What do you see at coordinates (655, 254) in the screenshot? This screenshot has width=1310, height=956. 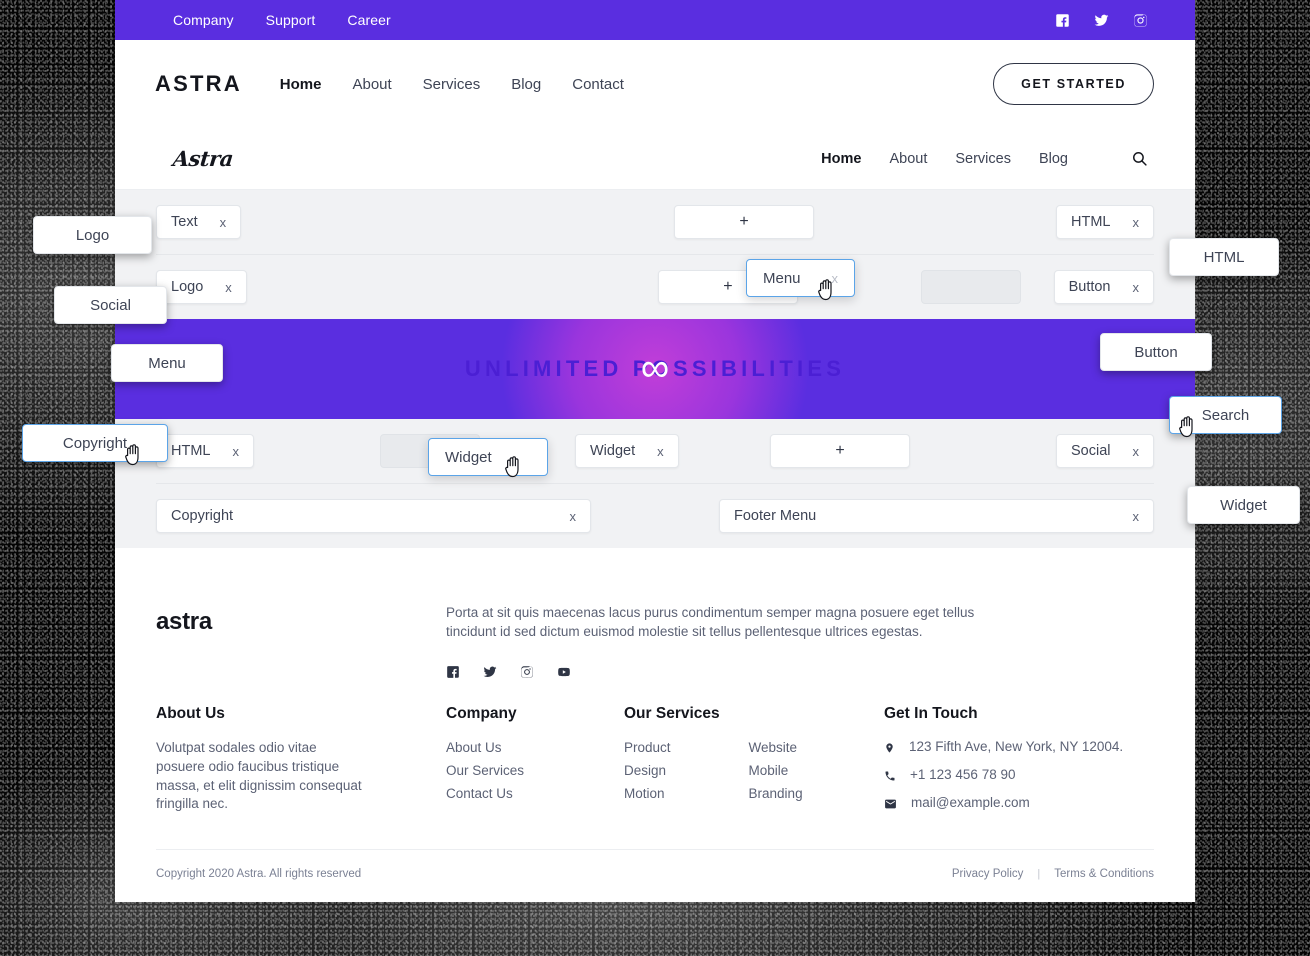 I see `header-builder: Text x + HTML x Logo x + Button x` at bounding box center [655, 254].